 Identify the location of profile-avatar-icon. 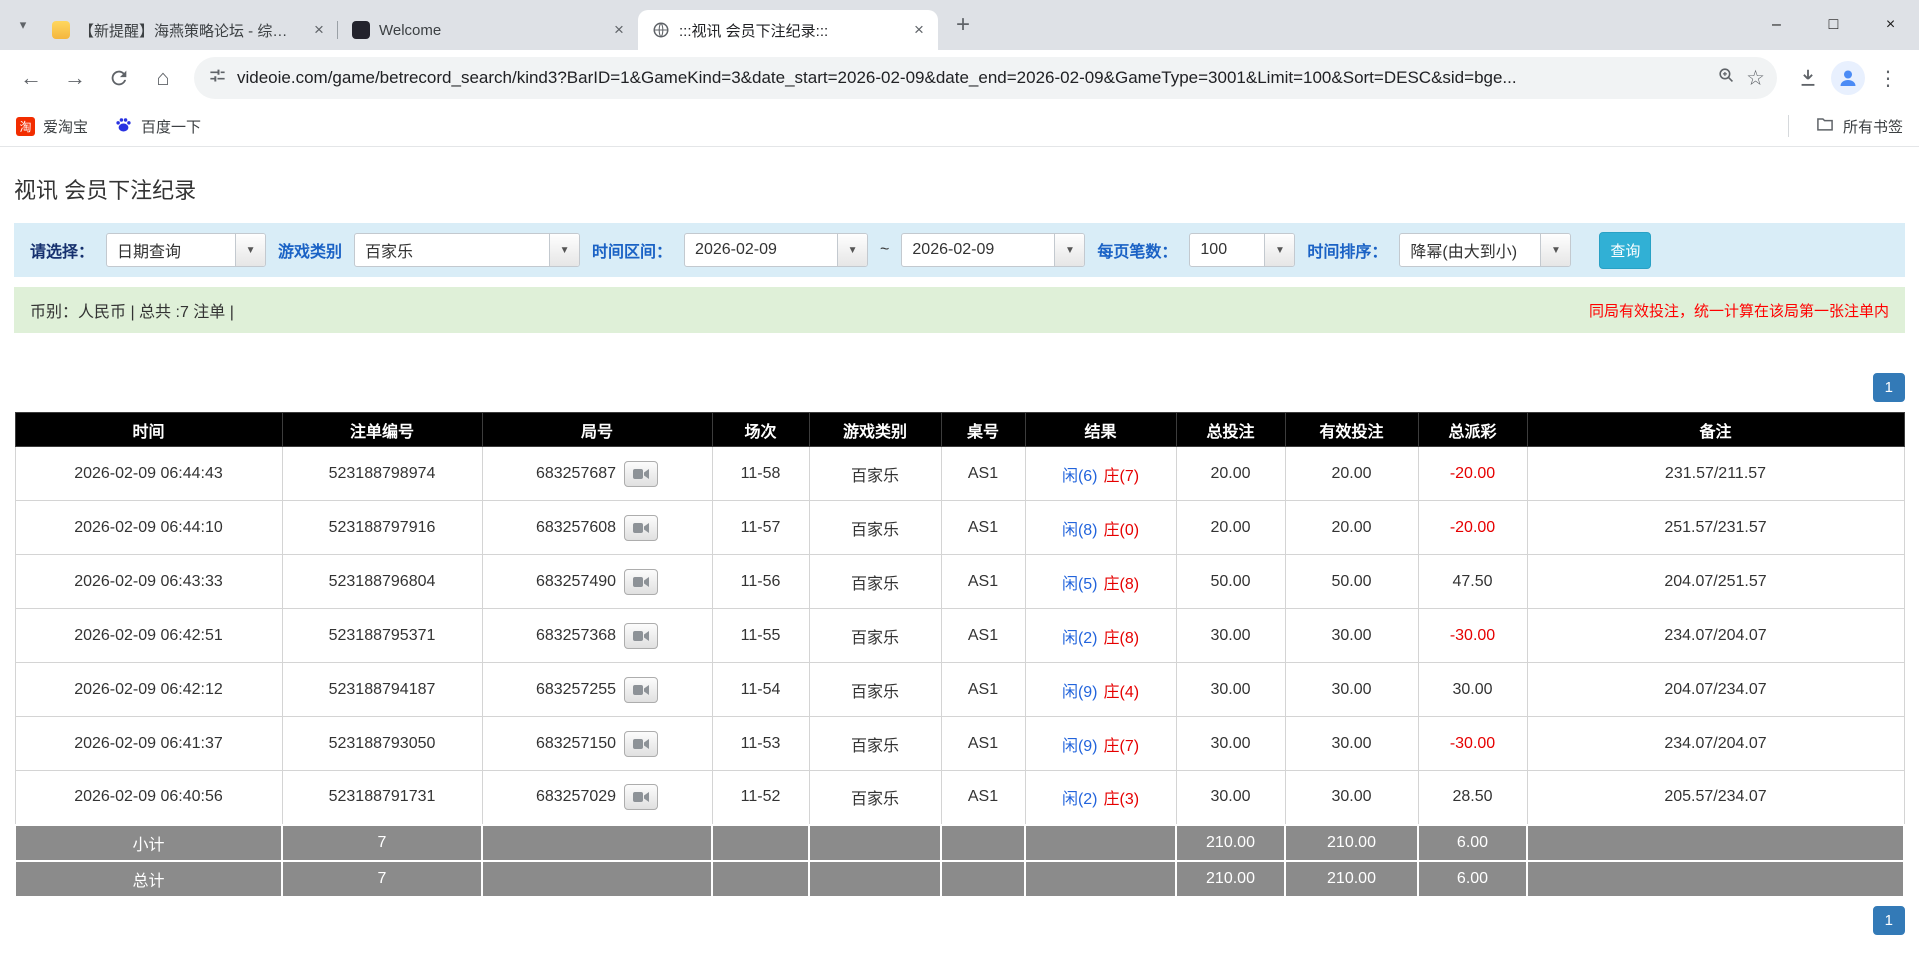
(1848, 78).